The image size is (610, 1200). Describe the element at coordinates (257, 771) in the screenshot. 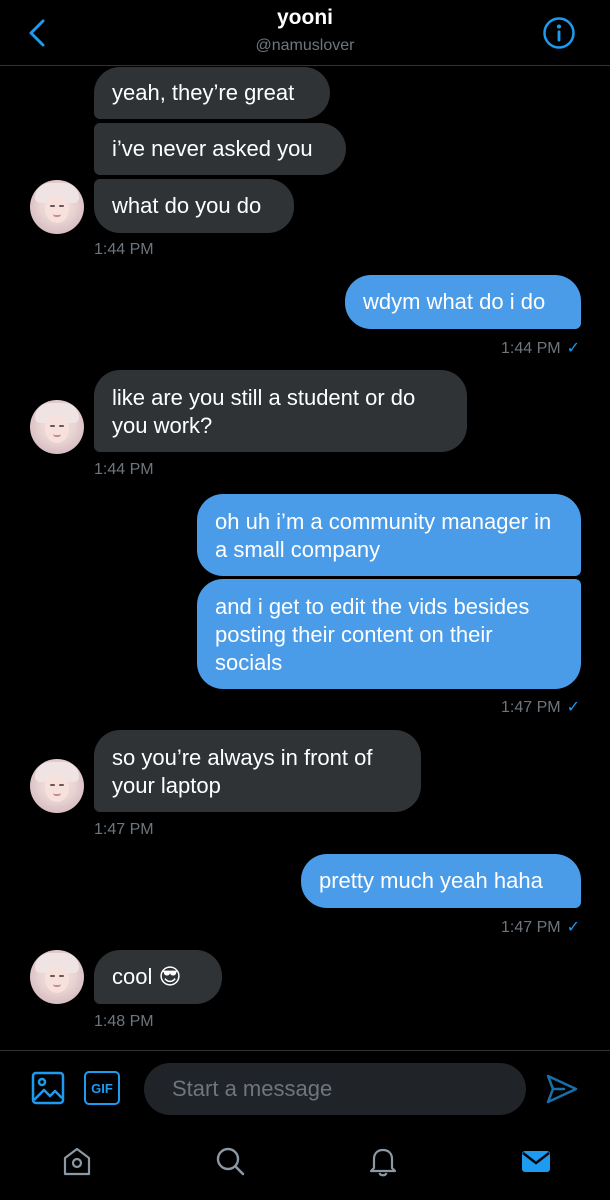

I see `message-bubble-incoming: so you’re always in front of your laptop` at that location.